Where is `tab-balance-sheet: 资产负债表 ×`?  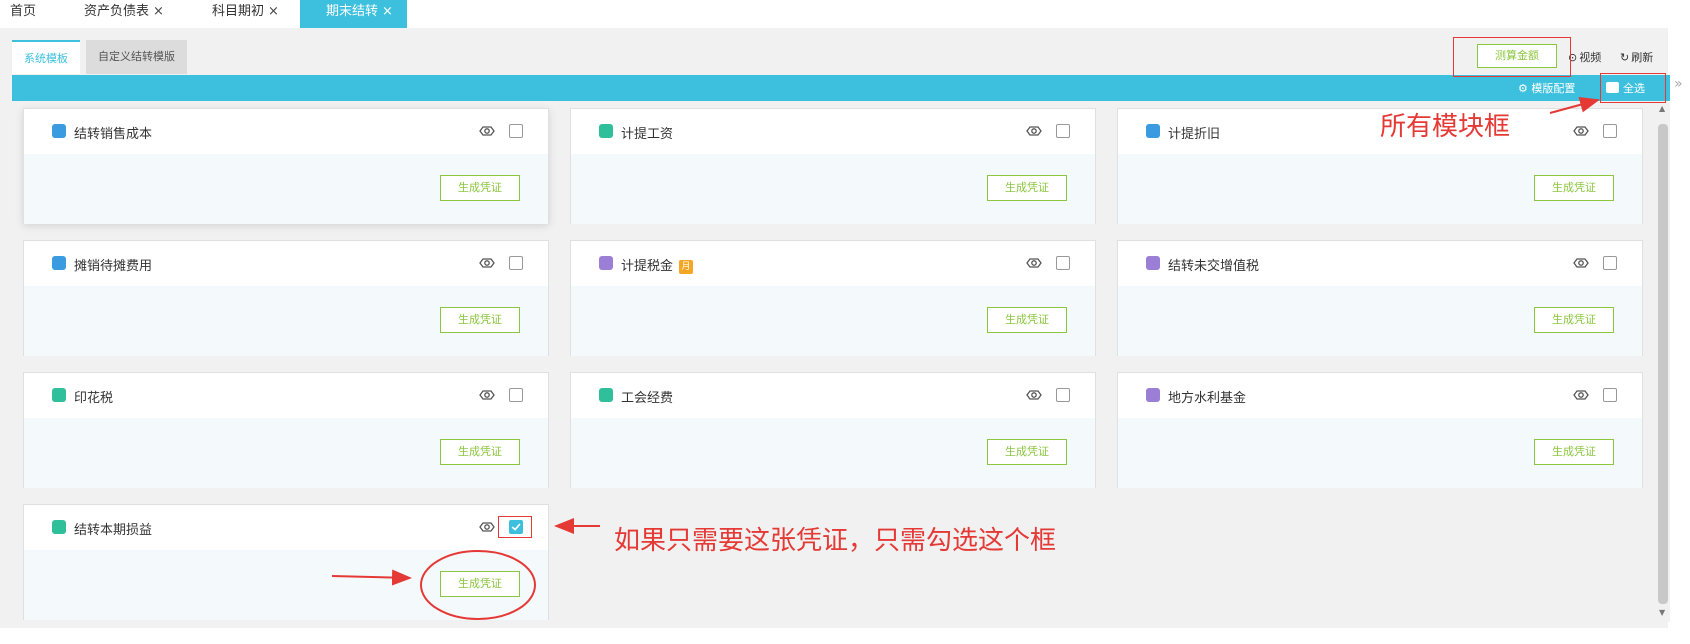
tab-balance-sheet: 资产负债表 × is located at coordinates (124, 14).